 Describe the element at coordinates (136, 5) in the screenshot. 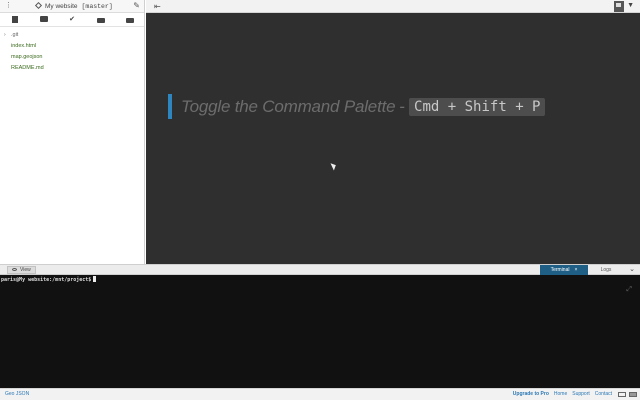

I see `wrench-icon: ✎` at that location.